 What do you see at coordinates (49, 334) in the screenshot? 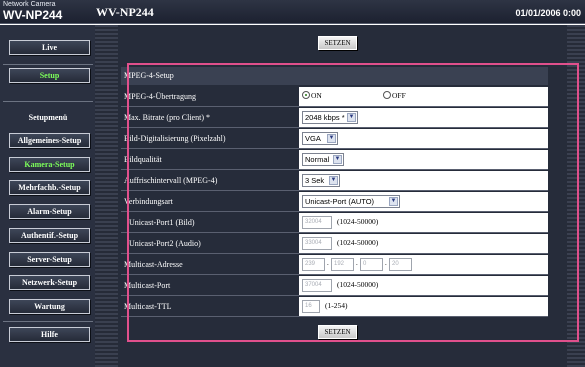
I see `help-button: Hilfe` at bounding box center [49, 334].